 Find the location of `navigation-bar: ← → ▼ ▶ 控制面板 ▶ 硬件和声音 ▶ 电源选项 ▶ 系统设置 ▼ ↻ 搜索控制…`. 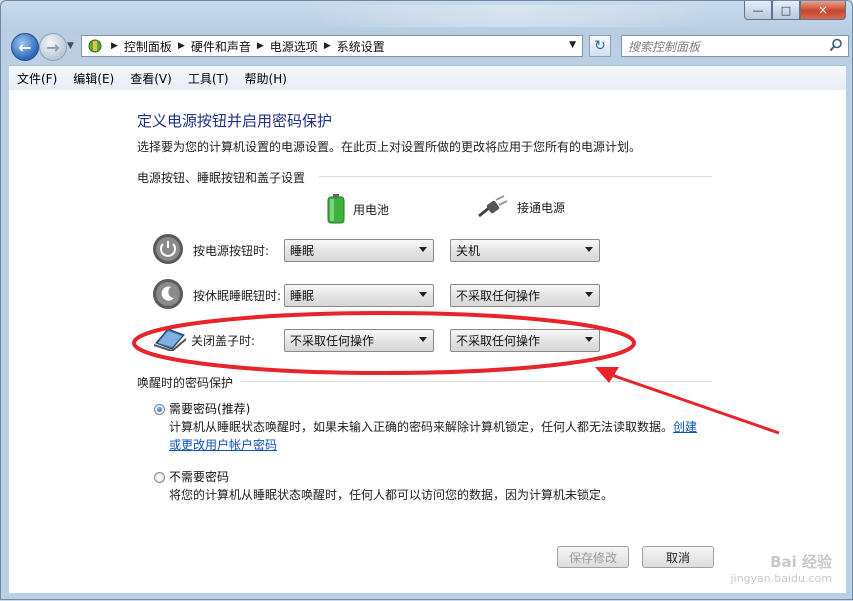

navigation-bar: ← → ▼ ▶ 控制面板 ▶ 硬件和声音 ▶ 电源选项 ▶ 系统设置 ▼ ↻ 搜索控制… is located at coordinates (429, 47).